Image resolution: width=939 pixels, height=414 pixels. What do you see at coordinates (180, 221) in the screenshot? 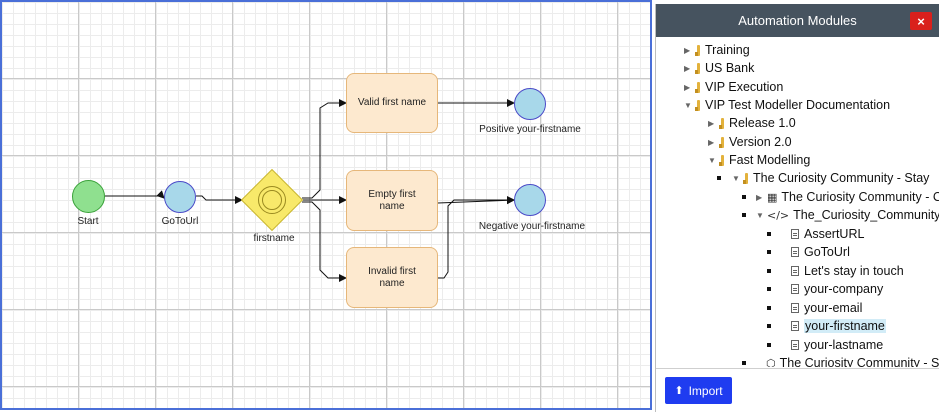
I see `gotourl-label: GoToUrl` at bounding box center [180, 221].